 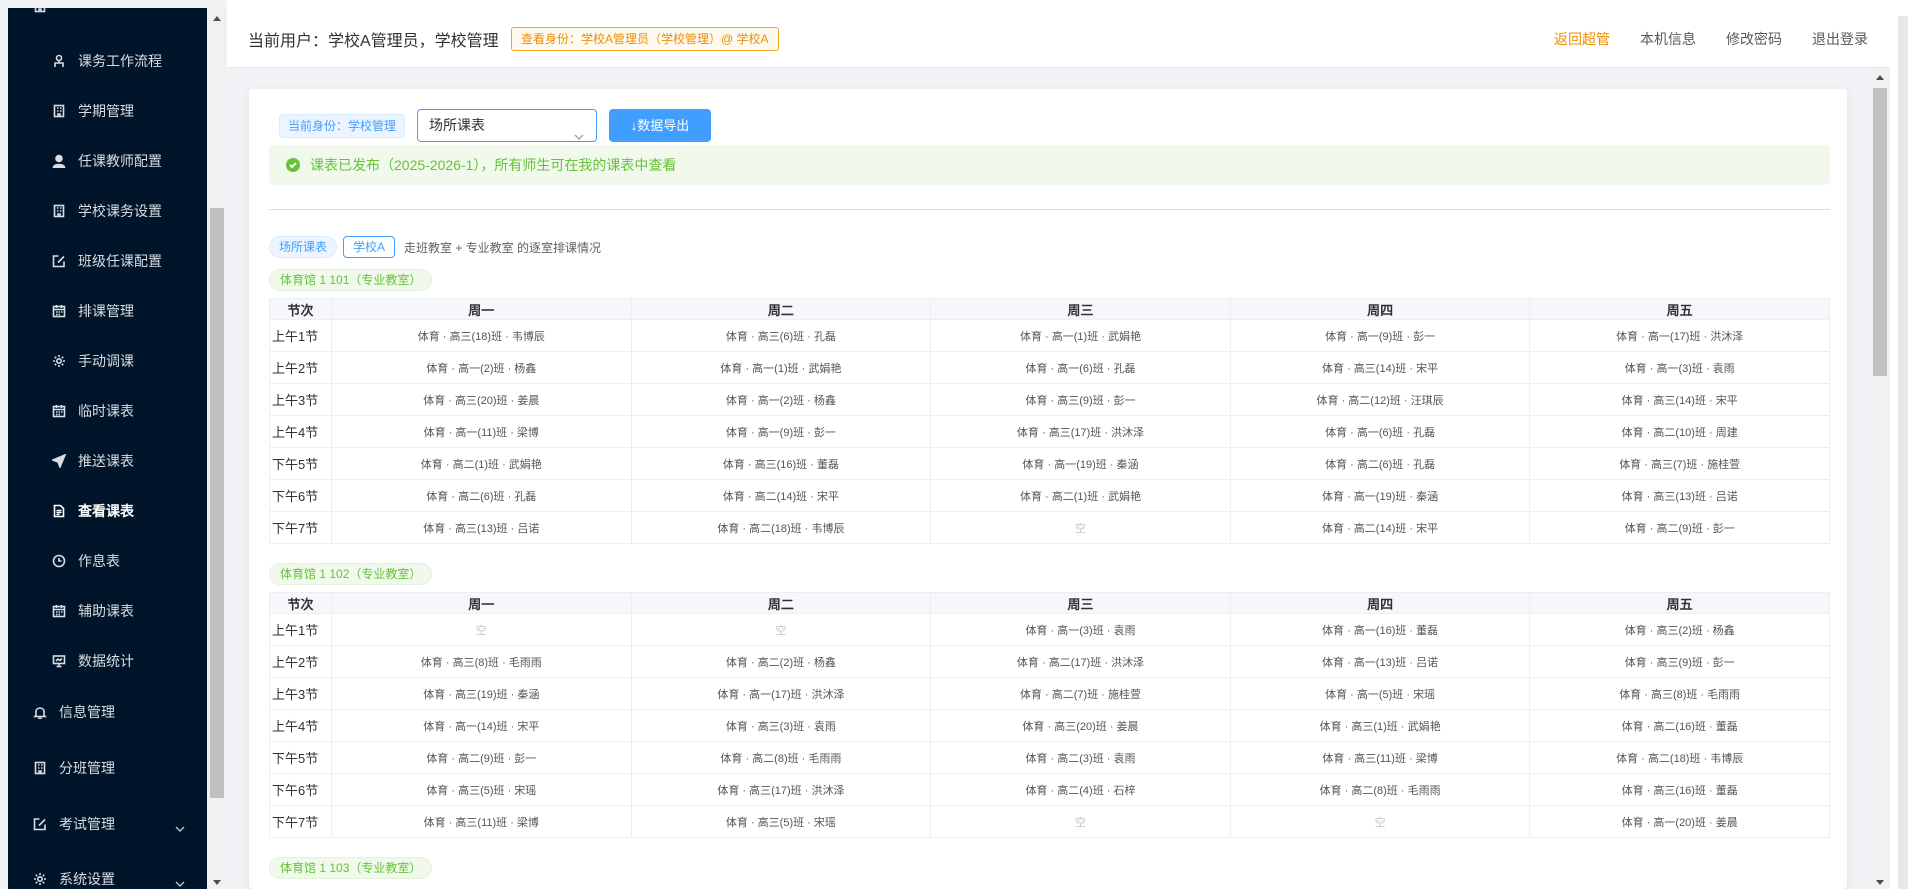 I want to click on local-info-link: 本机信息, so click(x=1668, y=39).